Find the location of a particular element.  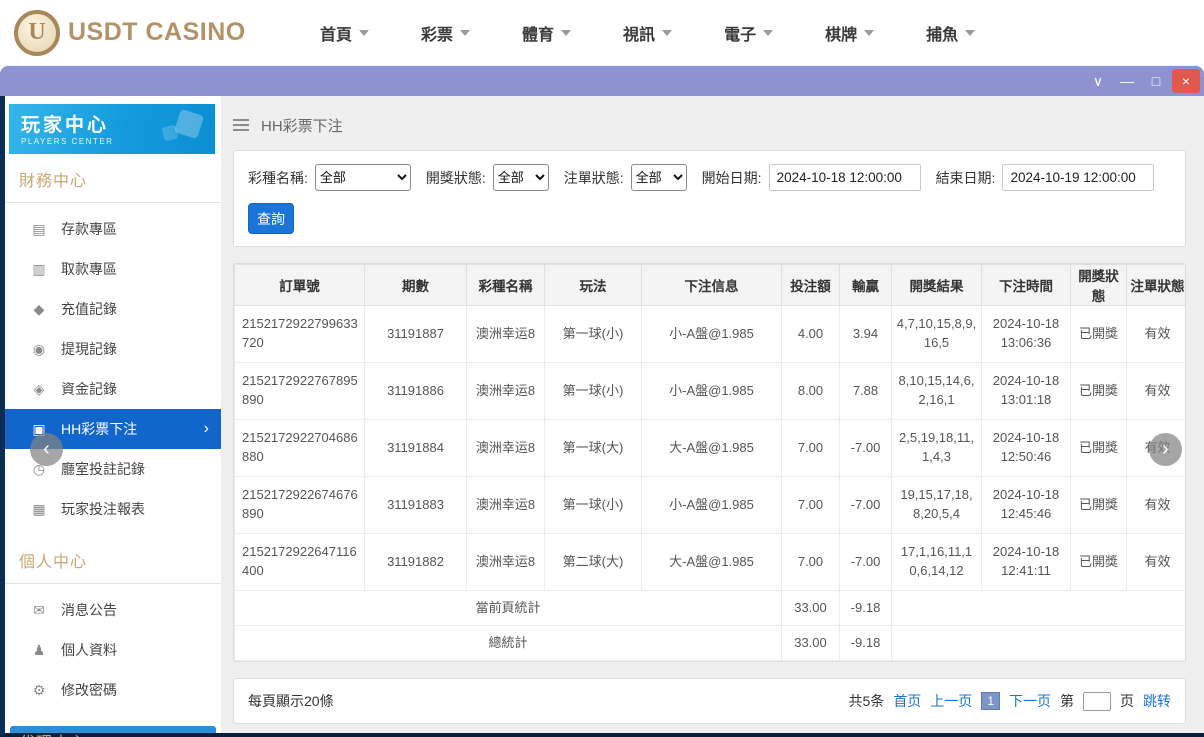

end-date-input is located at coordinates (1078, 177).